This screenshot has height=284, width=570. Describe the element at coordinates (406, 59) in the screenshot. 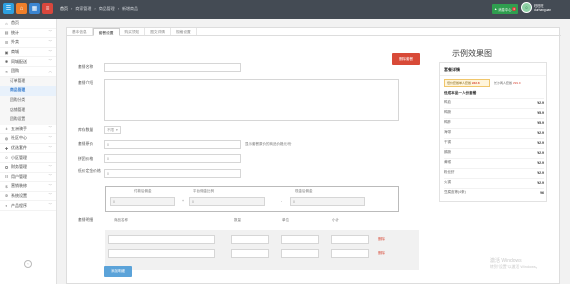

I see `delete-package-button: 删除套餐` at that location.